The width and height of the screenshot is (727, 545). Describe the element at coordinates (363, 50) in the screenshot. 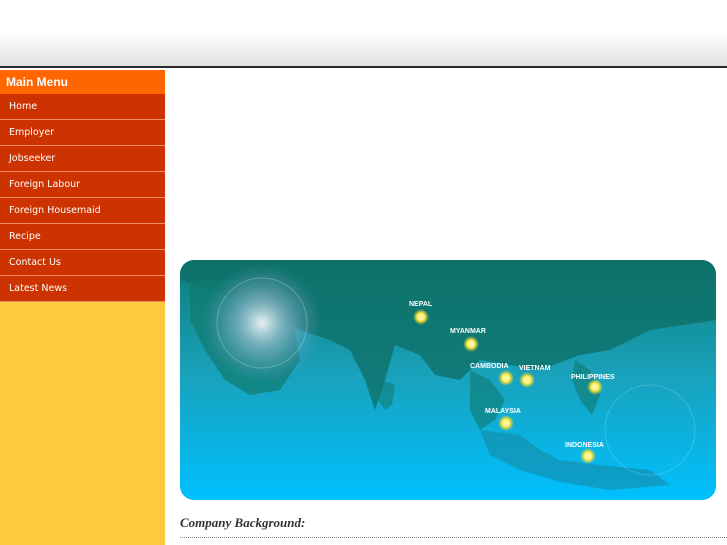

I see `header-bar` at that location.